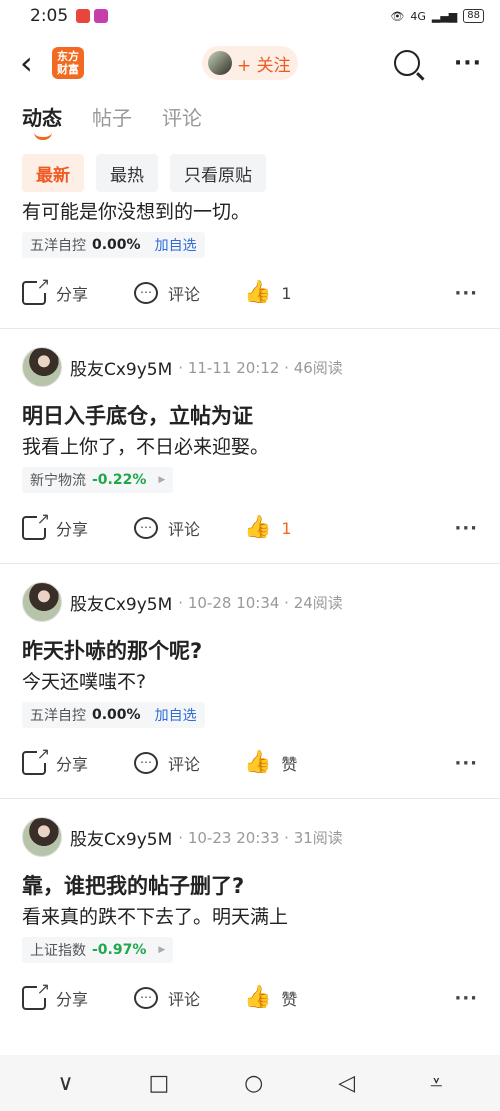 This screenshot has height=1111, width=500. I want to click on post-body: 看来真的跌不下去了。明天满上, so click(155, 917).